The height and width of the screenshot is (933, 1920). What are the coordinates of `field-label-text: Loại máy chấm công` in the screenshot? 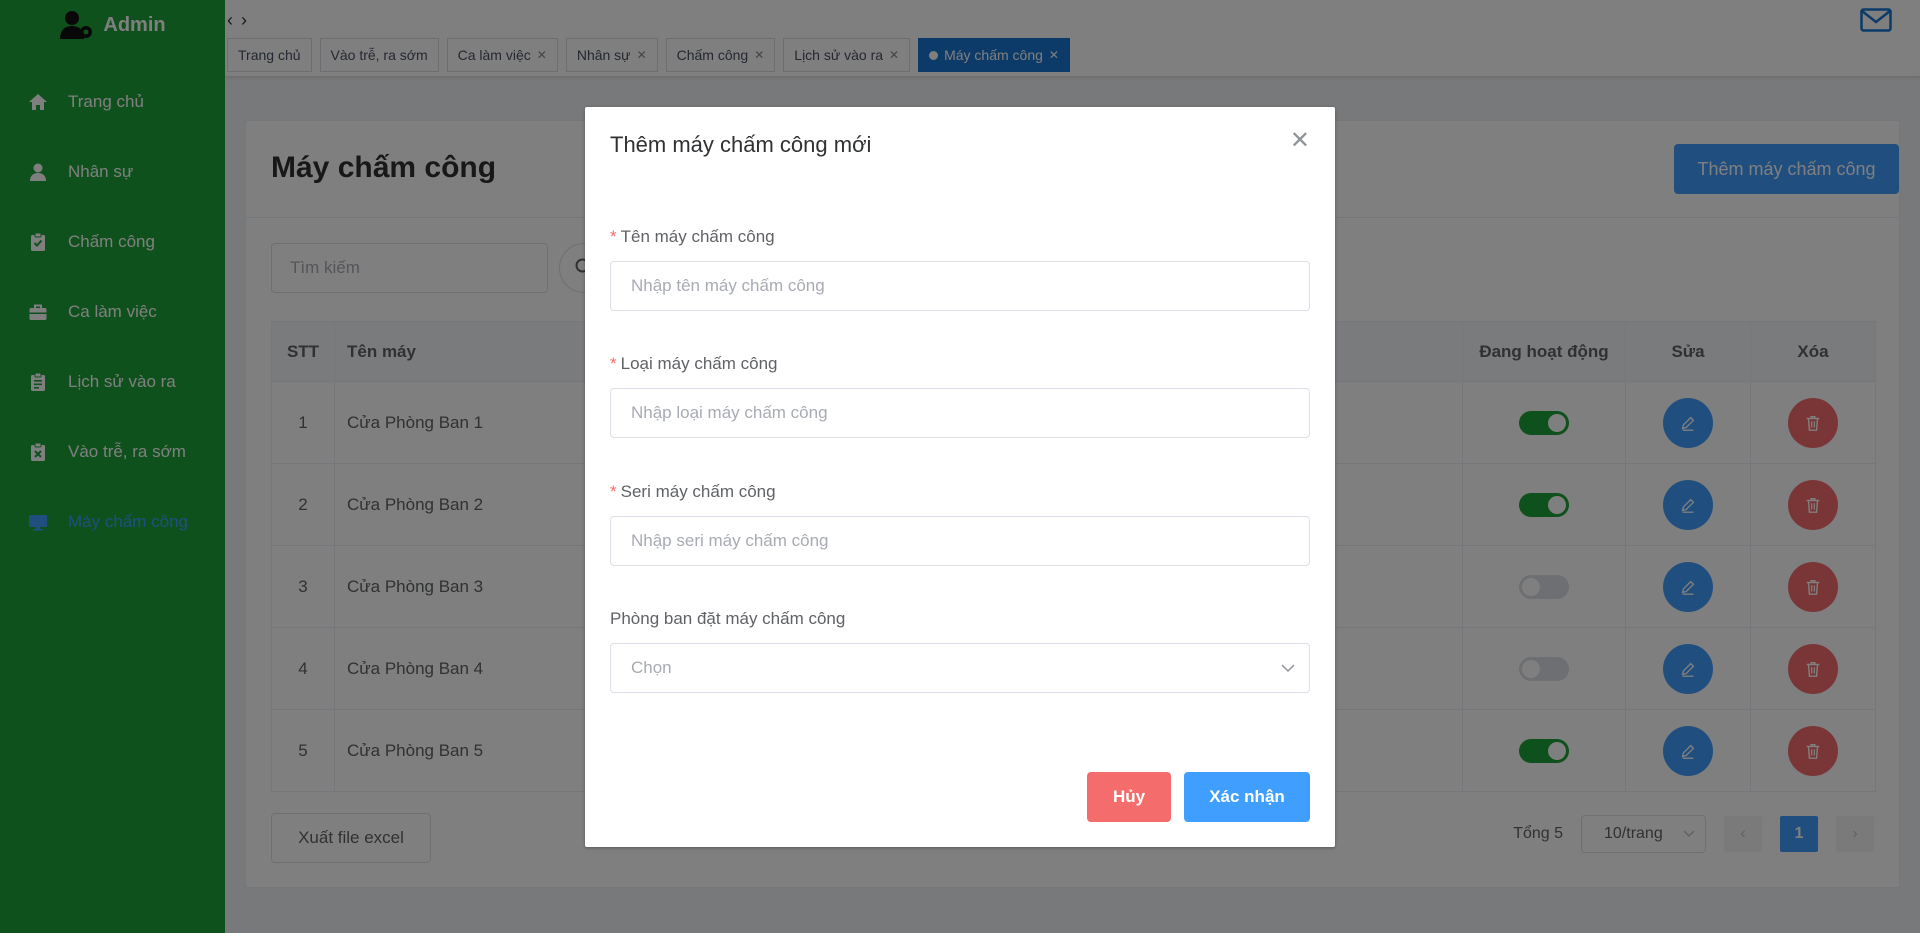 It's located at (699, 363).